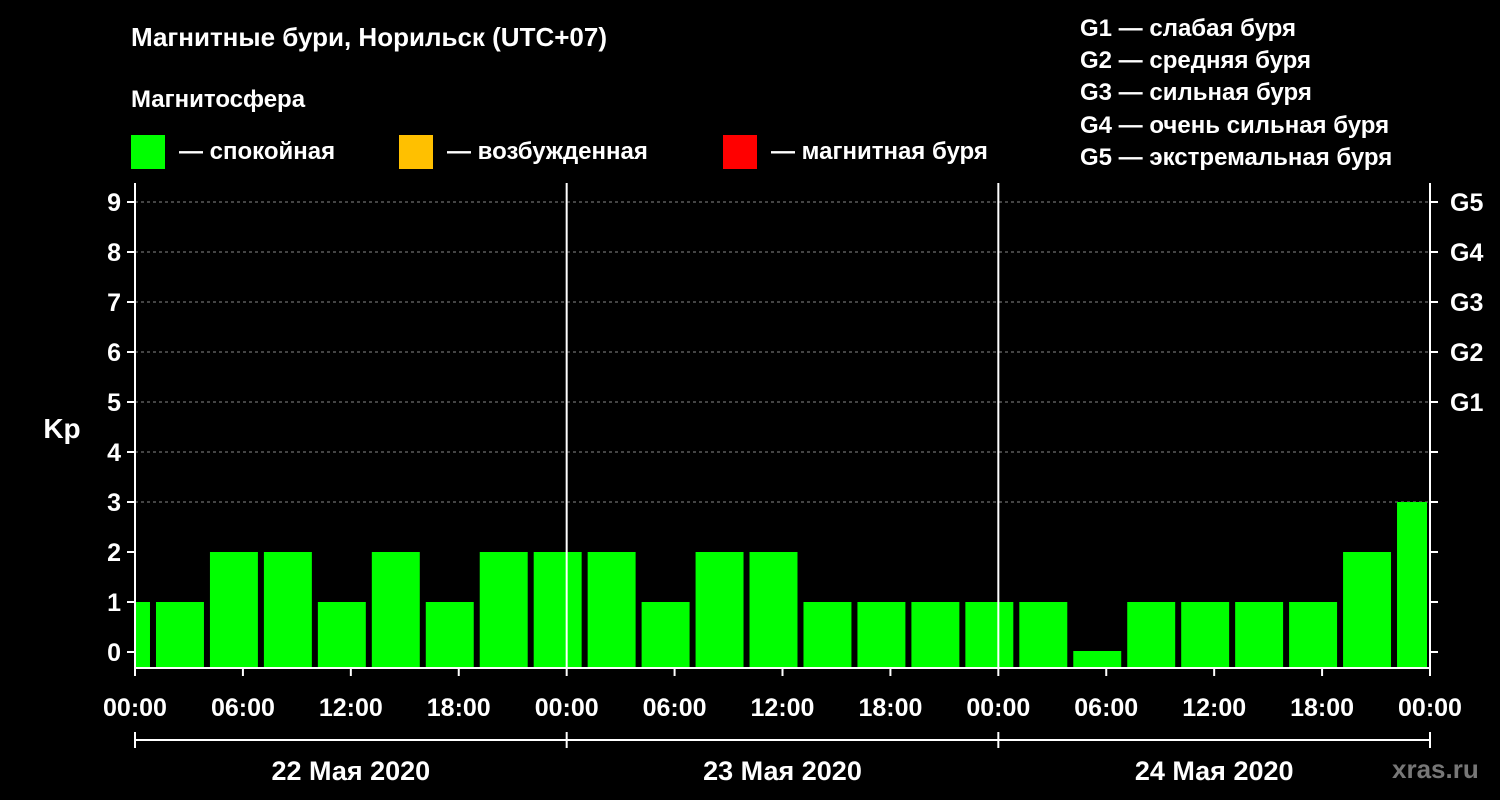 Image resolution: width=1500 pixels, height=800 pixels. Describe the element at coordinates (114, 603) in the screenshot. I see `y-tick-label: 1` at that location.